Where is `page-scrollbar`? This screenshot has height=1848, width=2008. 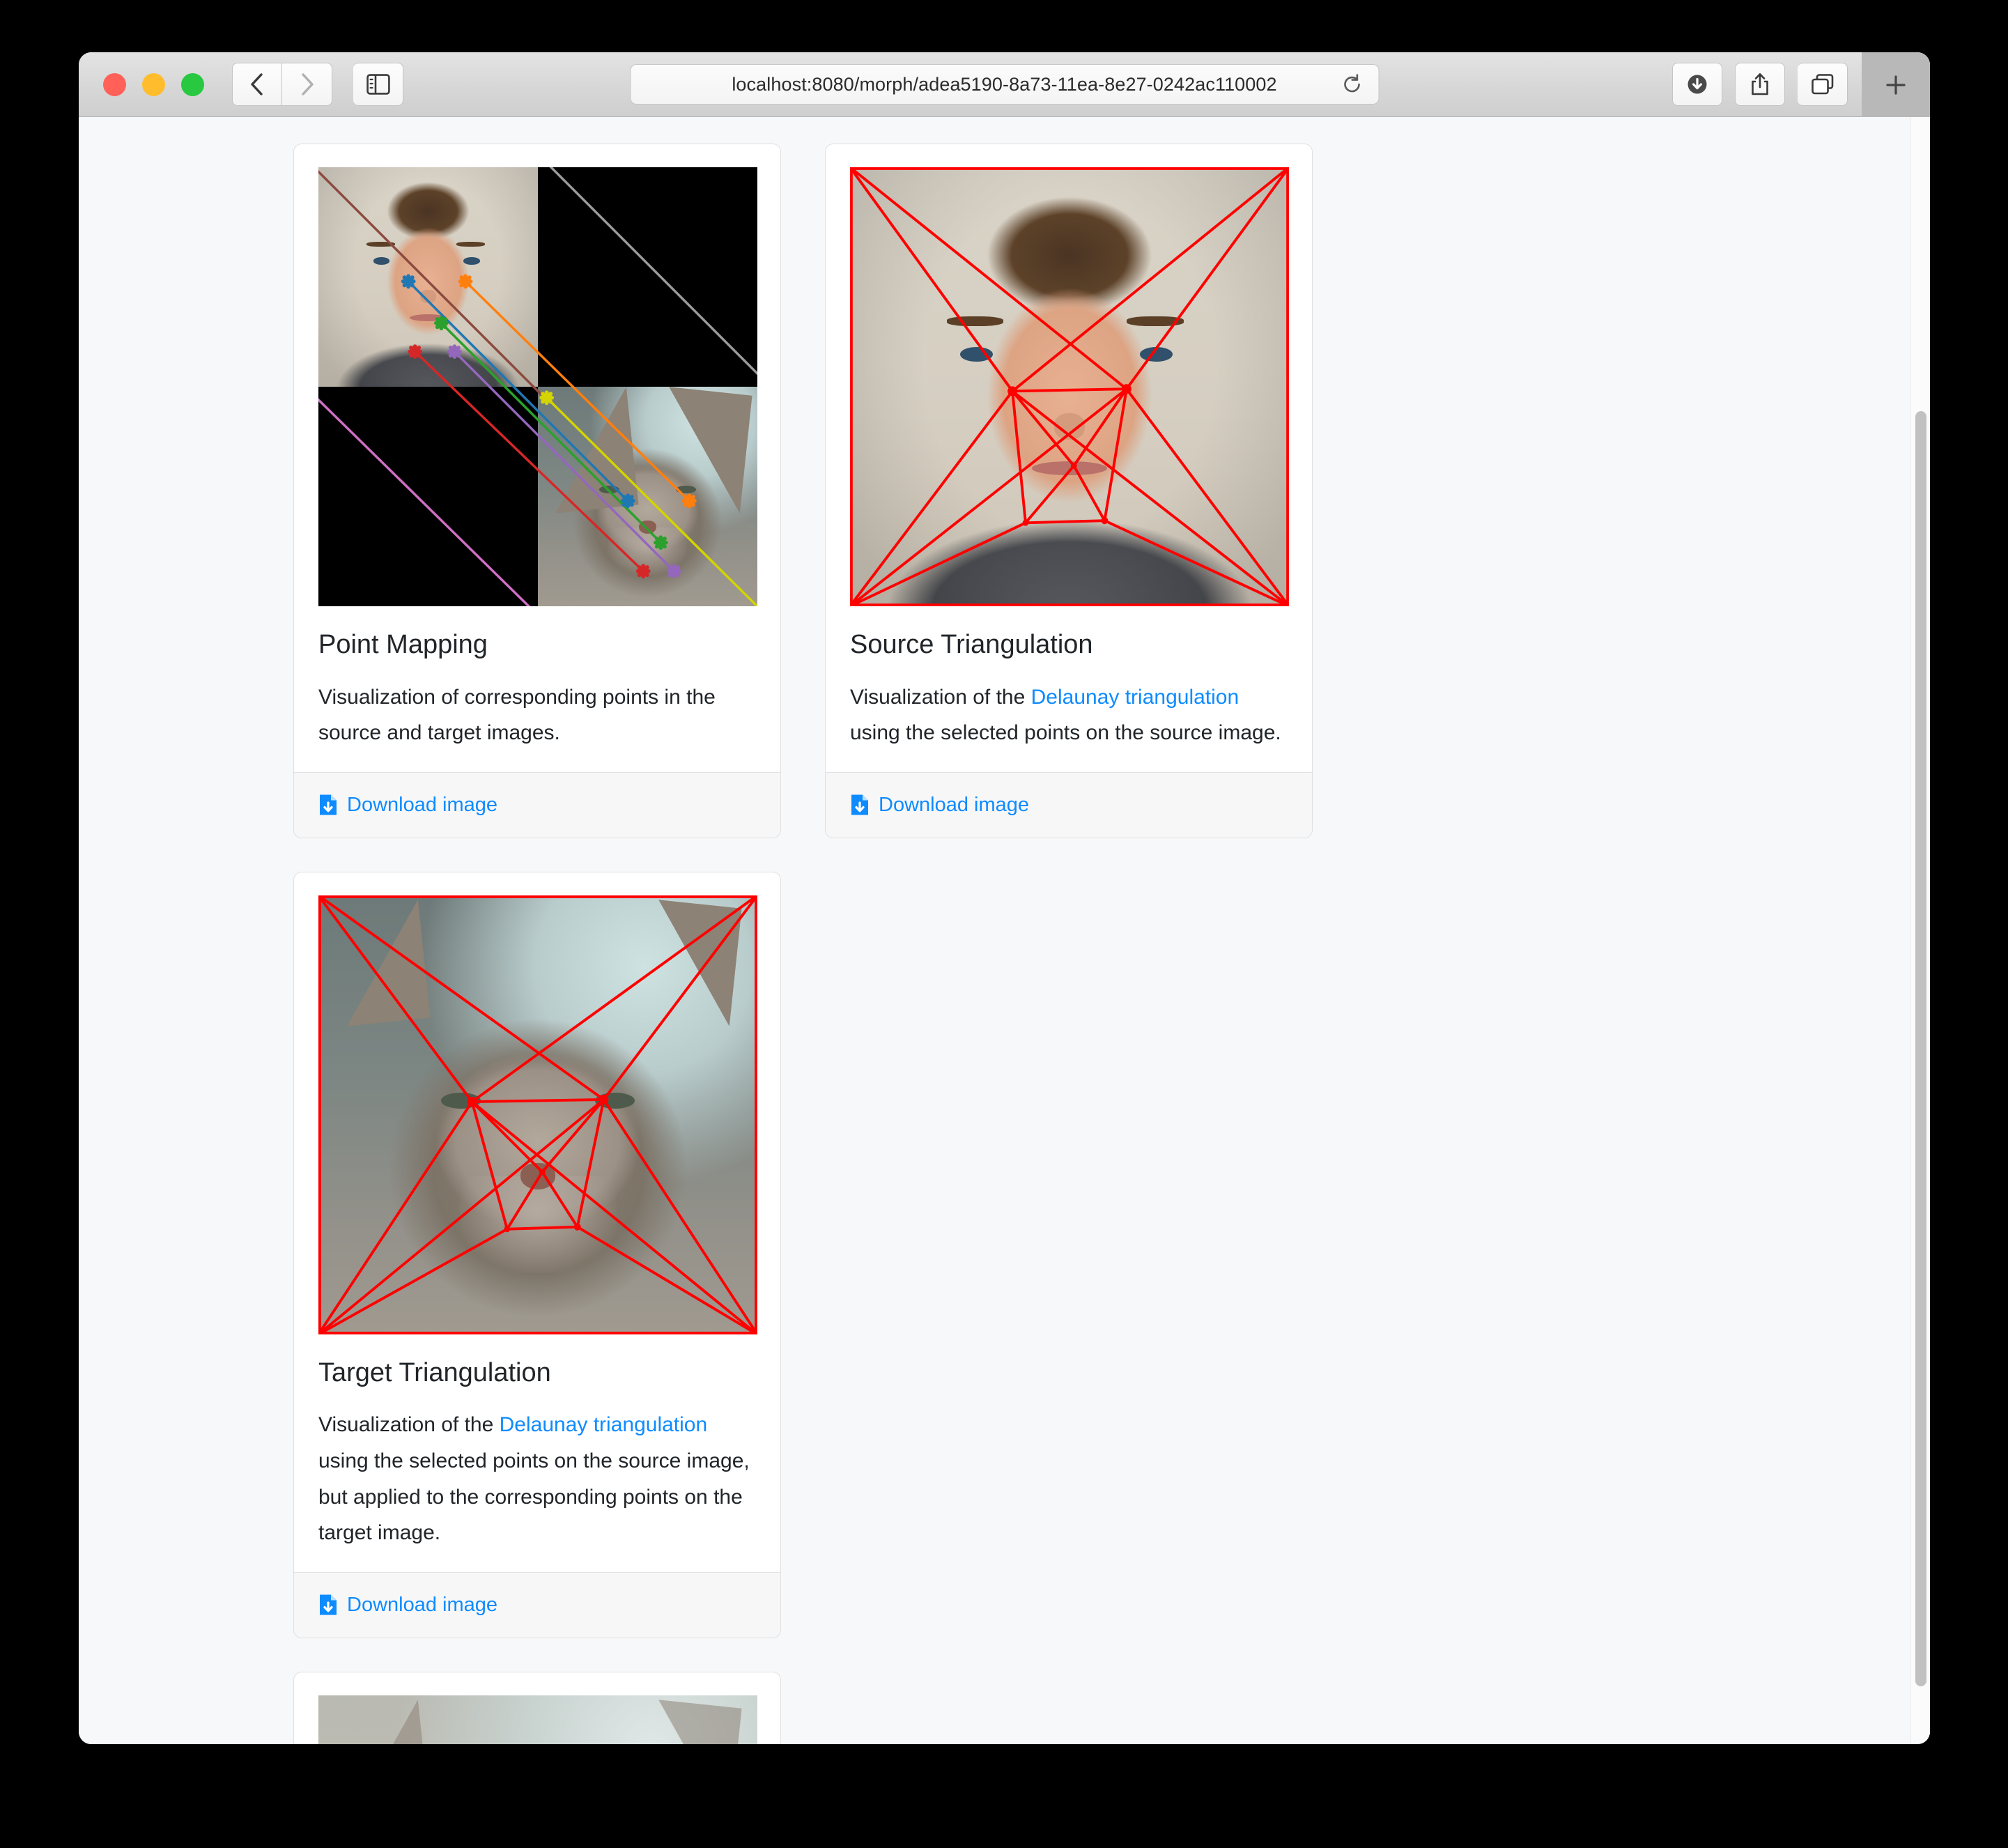 page-scrollbar is located at coordinates (1920, 931).